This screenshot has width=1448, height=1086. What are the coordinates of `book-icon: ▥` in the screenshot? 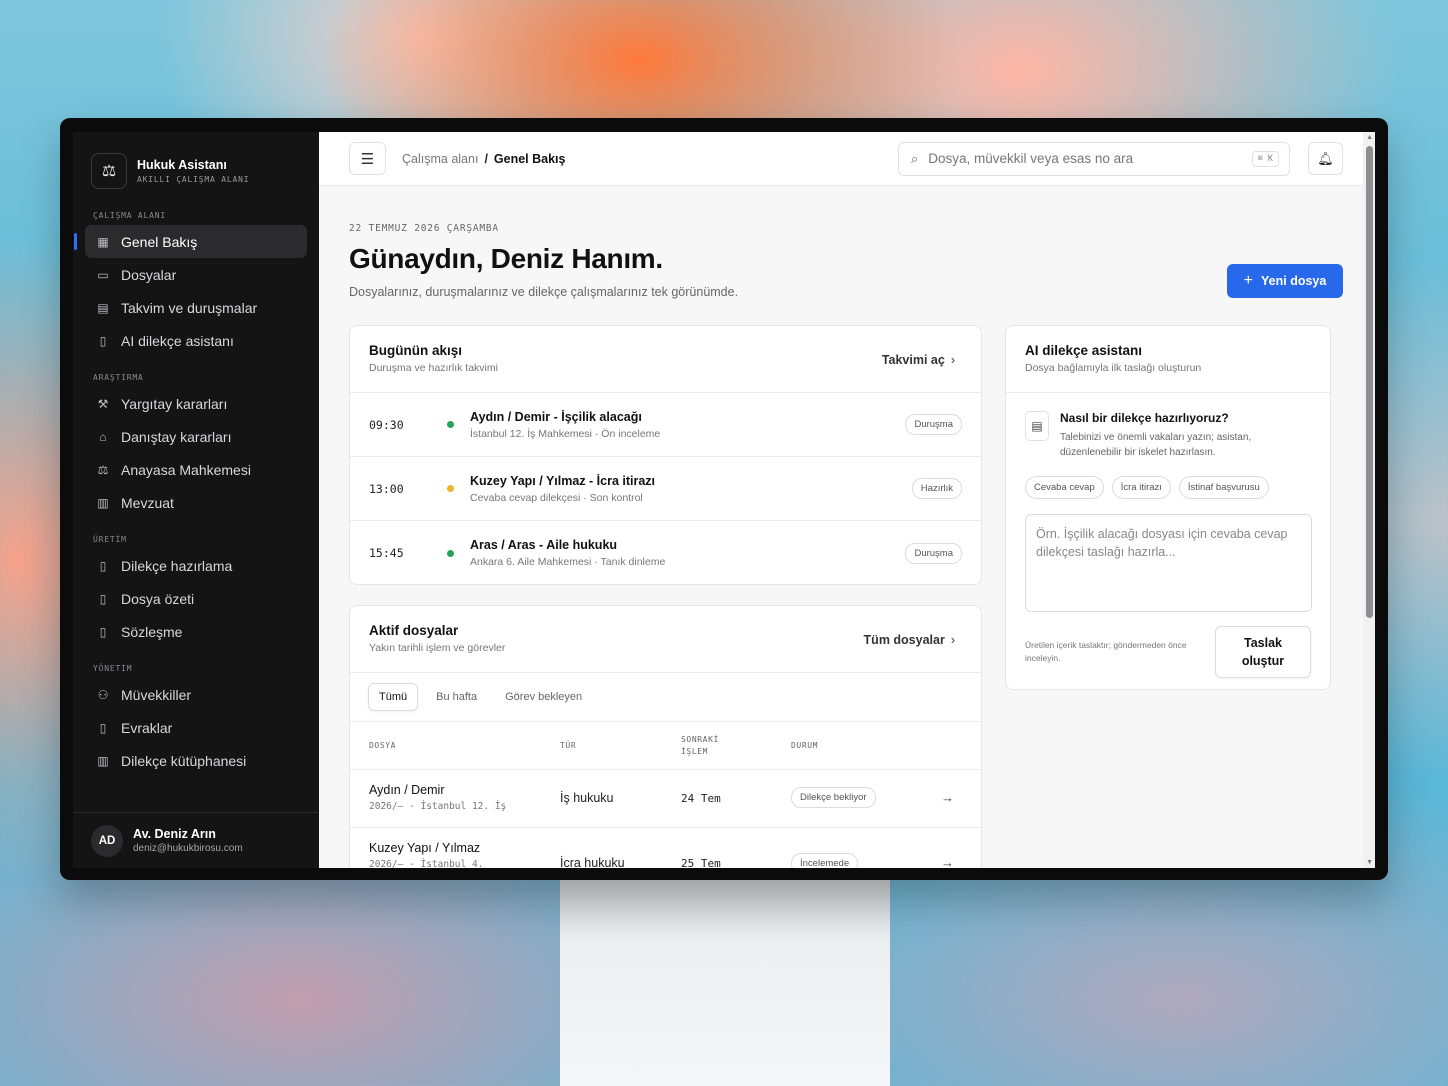 It's located at (103, 502).